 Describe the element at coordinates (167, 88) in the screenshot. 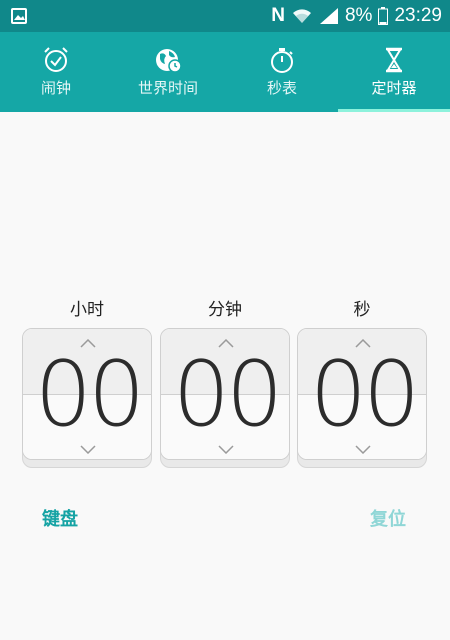

I see `tab-world-clock-label: 世界时间` at that location.